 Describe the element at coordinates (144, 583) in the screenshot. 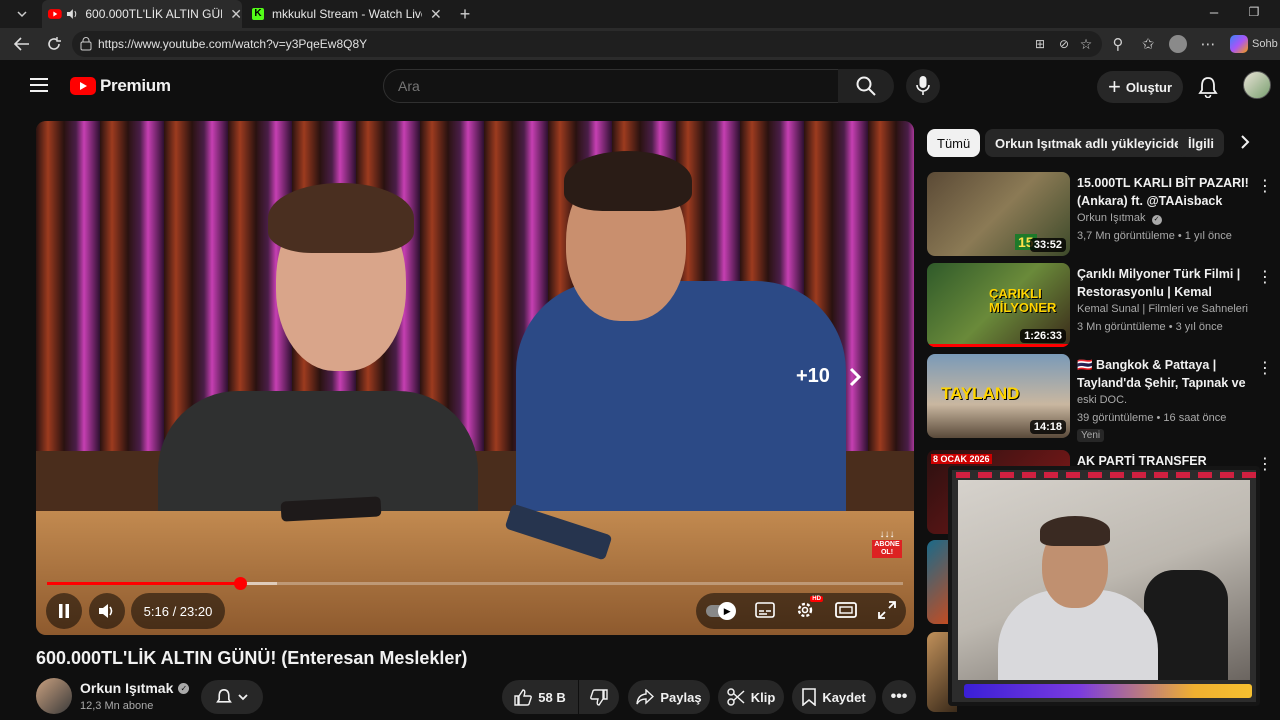

I see `progress-fill` at that location.